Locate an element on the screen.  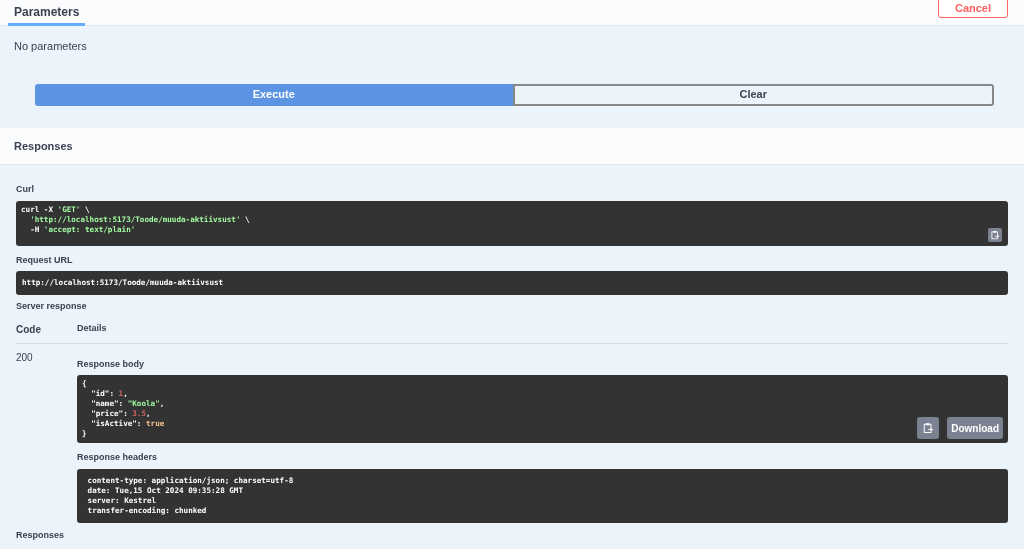
request-url-label: Request URL is located at coordinates (45, 260).